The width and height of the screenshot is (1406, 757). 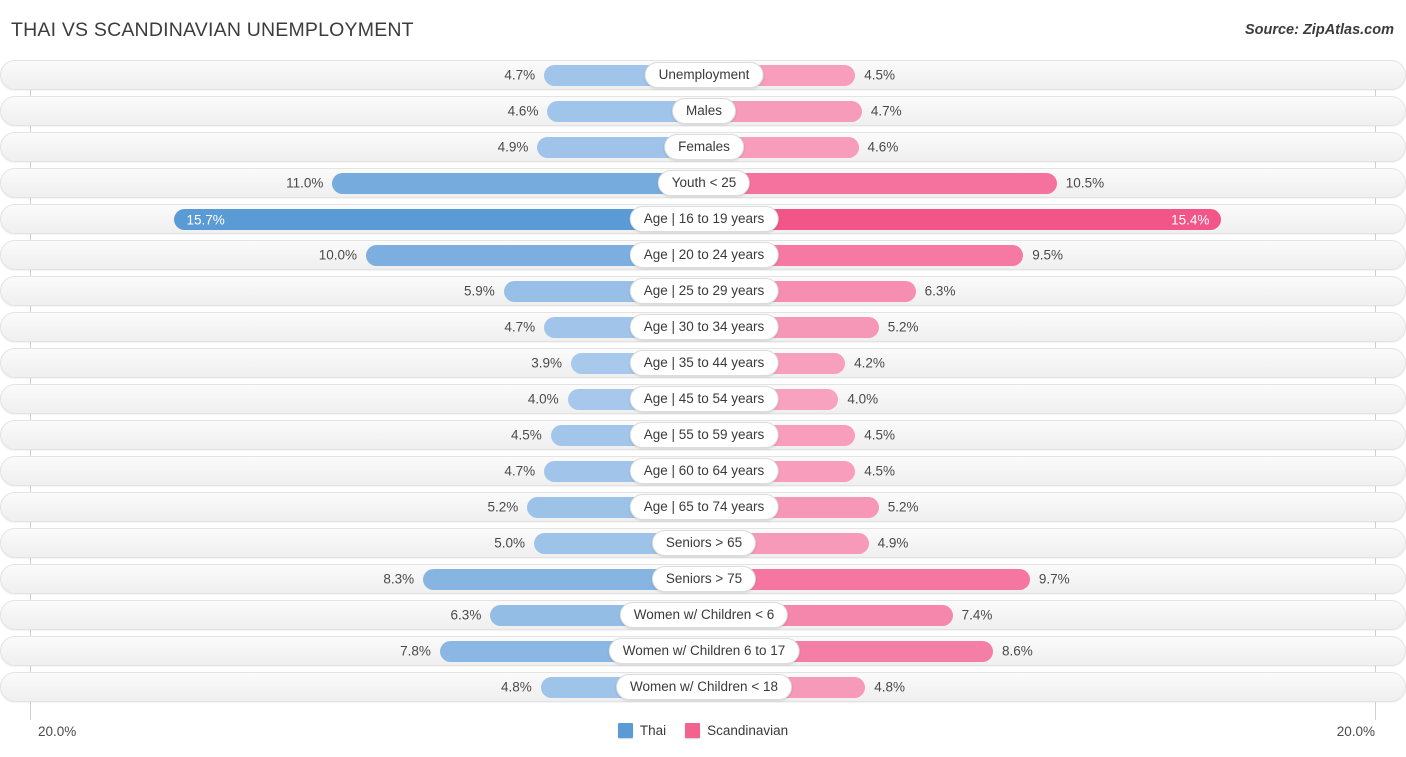 I want to click on row-category-label: Age | 35 to 44 years, so click(x=704, y=363).